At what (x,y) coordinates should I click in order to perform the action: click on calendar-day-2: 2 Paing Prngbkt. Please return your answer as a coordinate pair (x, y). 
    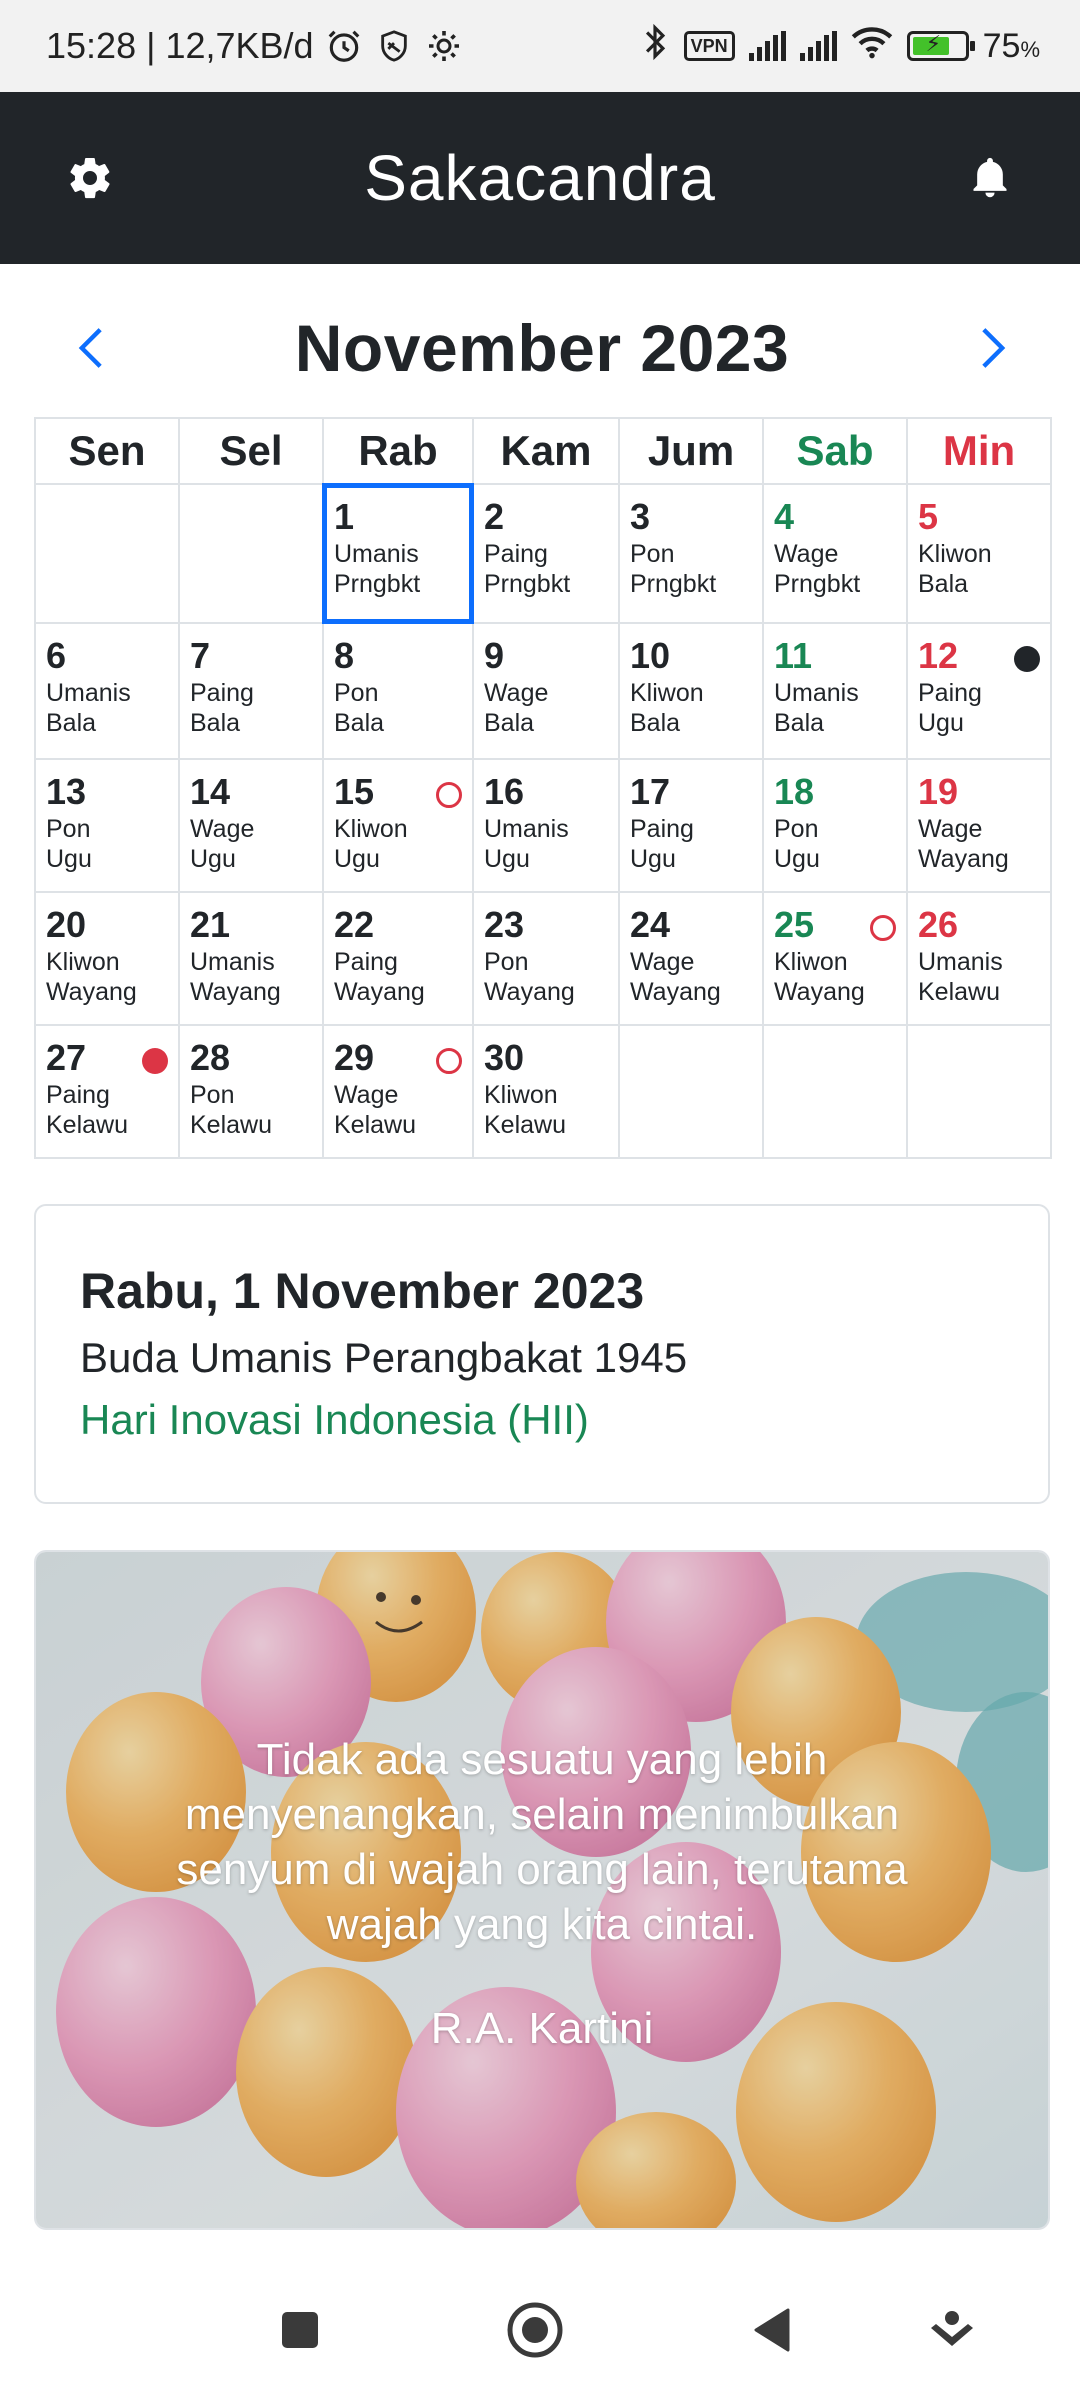
    Looking at the image, I should click on (546, 553).